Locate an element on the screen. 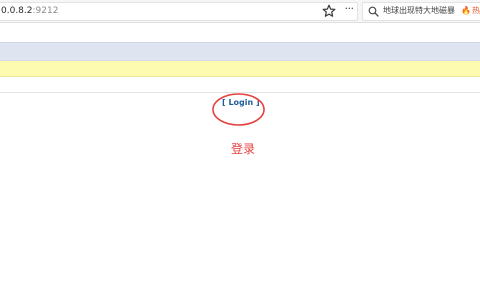 The image size is (480, 300). hot-badge: 🔥热点 is located at coordinates (470, 11).